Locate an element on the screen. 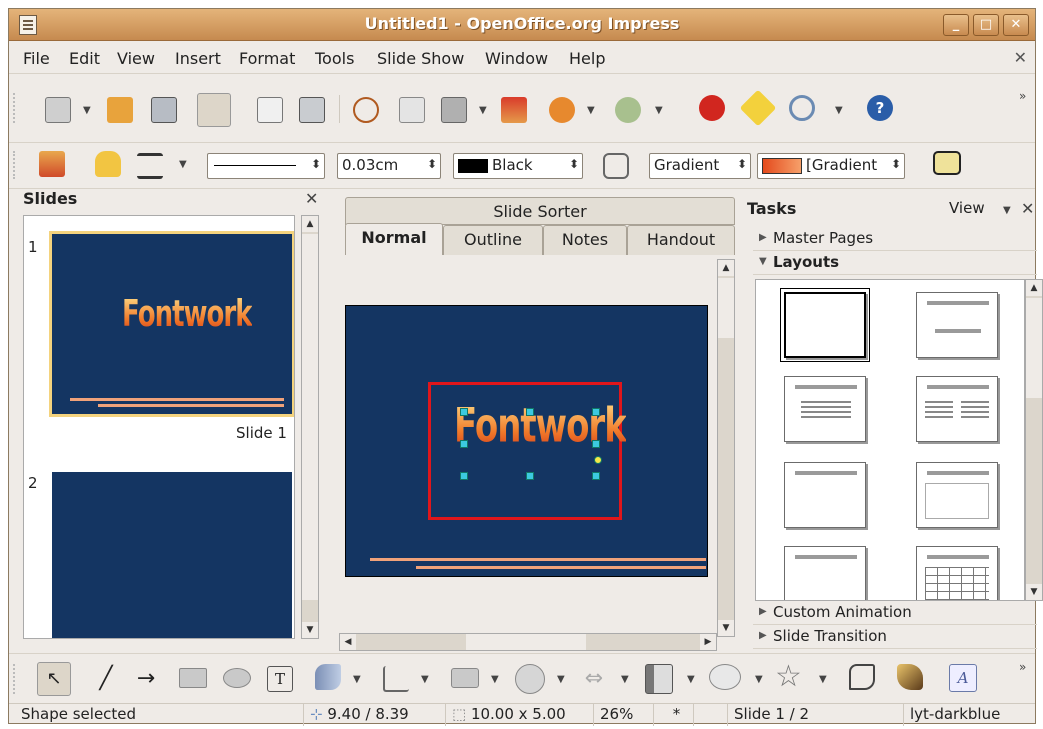  paste-icon is located at coordinates (454, 110).